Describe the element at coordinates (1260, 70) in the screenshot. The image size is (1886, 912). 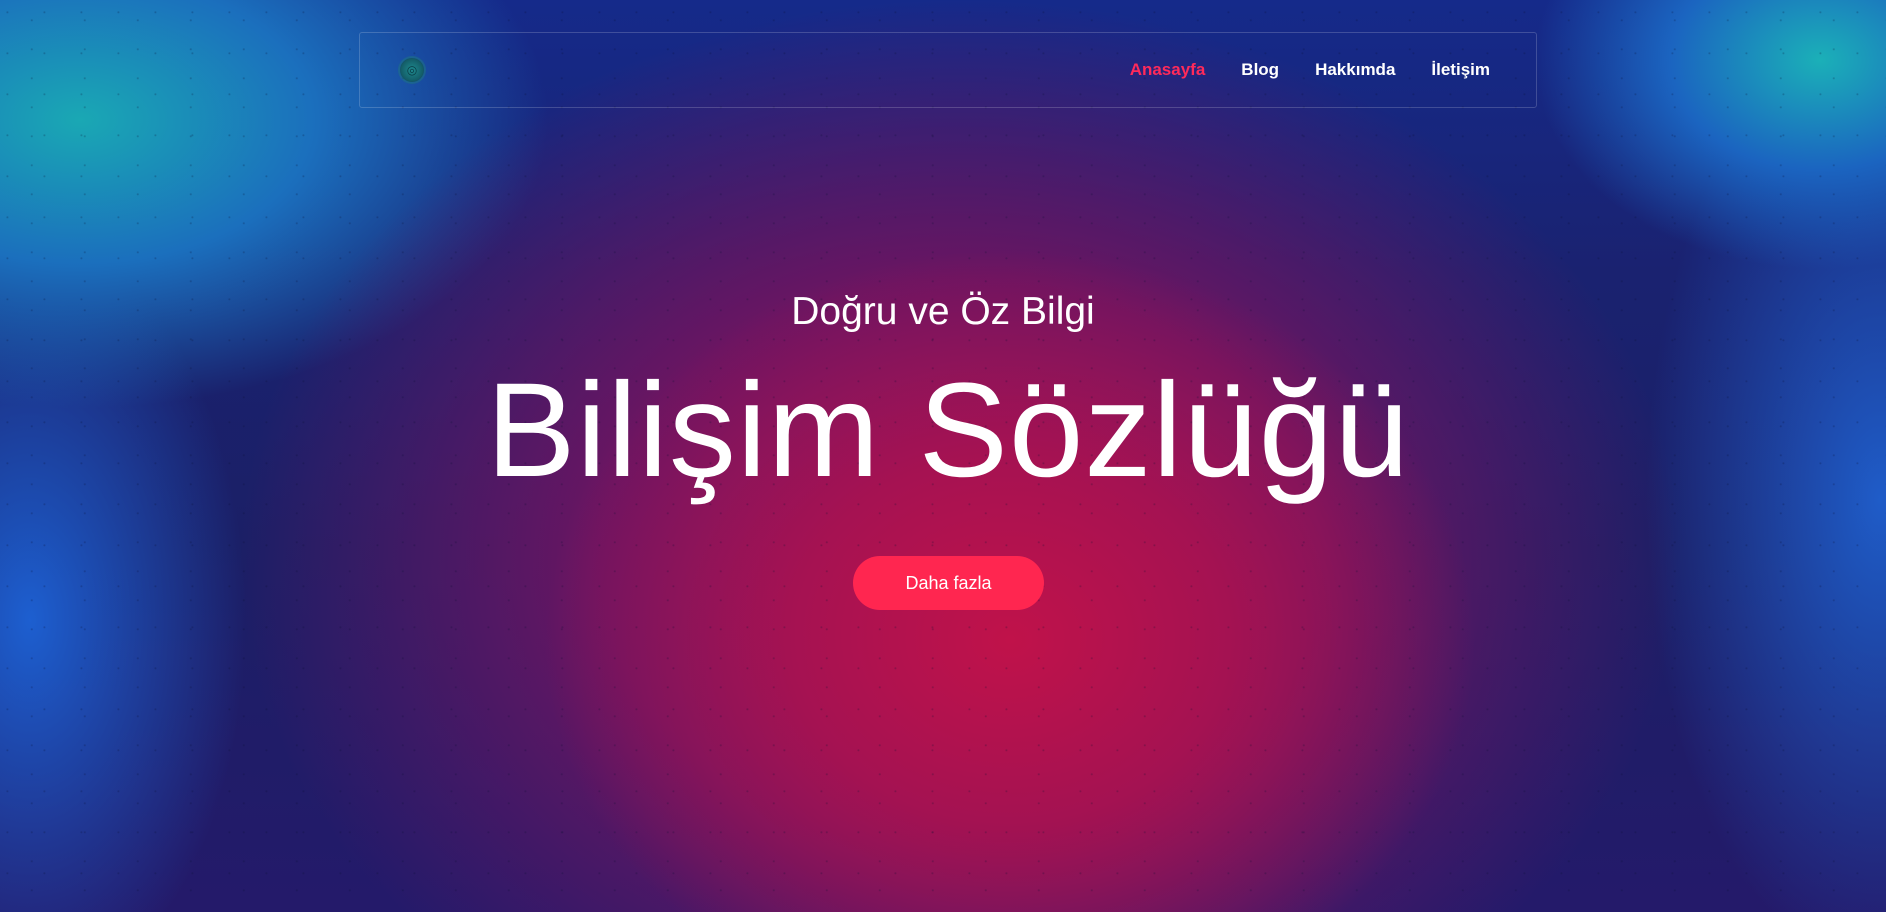
I see `nav-link-blog: Blog` at that location.